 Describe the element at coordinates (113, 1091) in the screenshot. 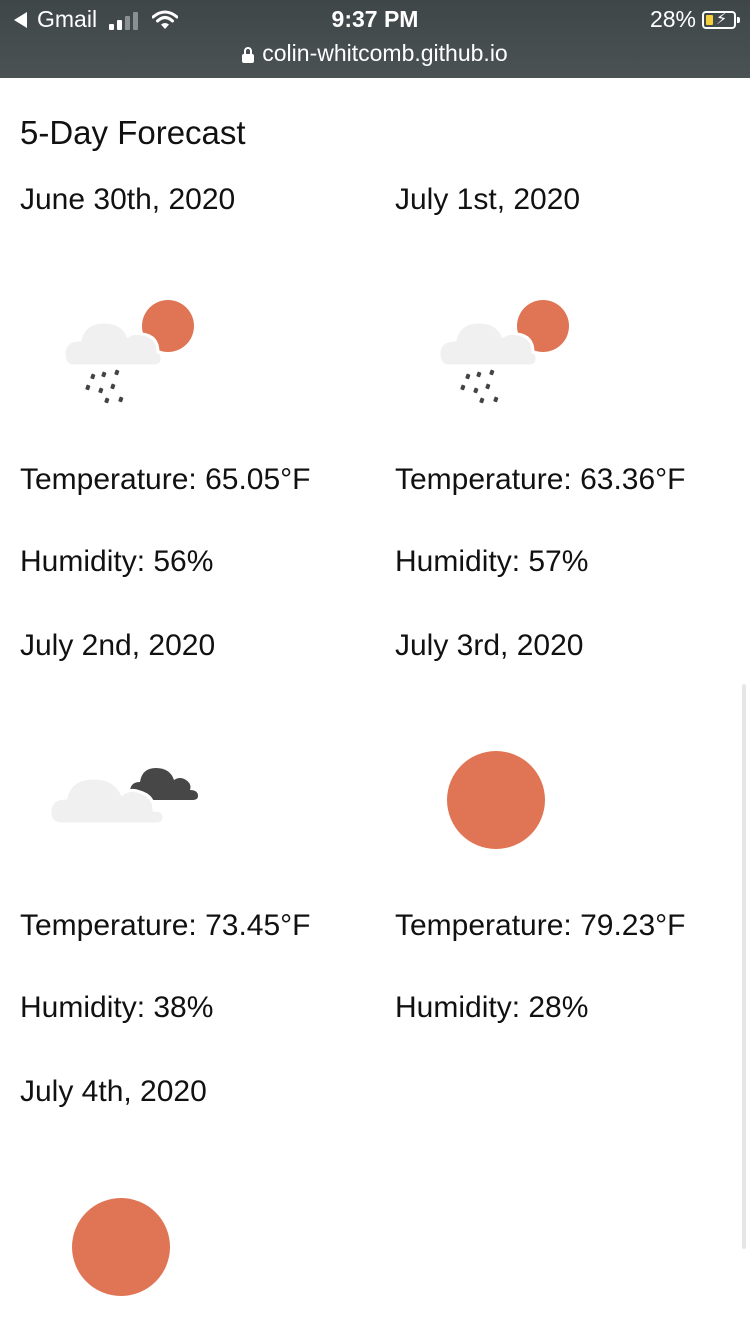

I see `forecast-date: July 4th, 2020` at that location.